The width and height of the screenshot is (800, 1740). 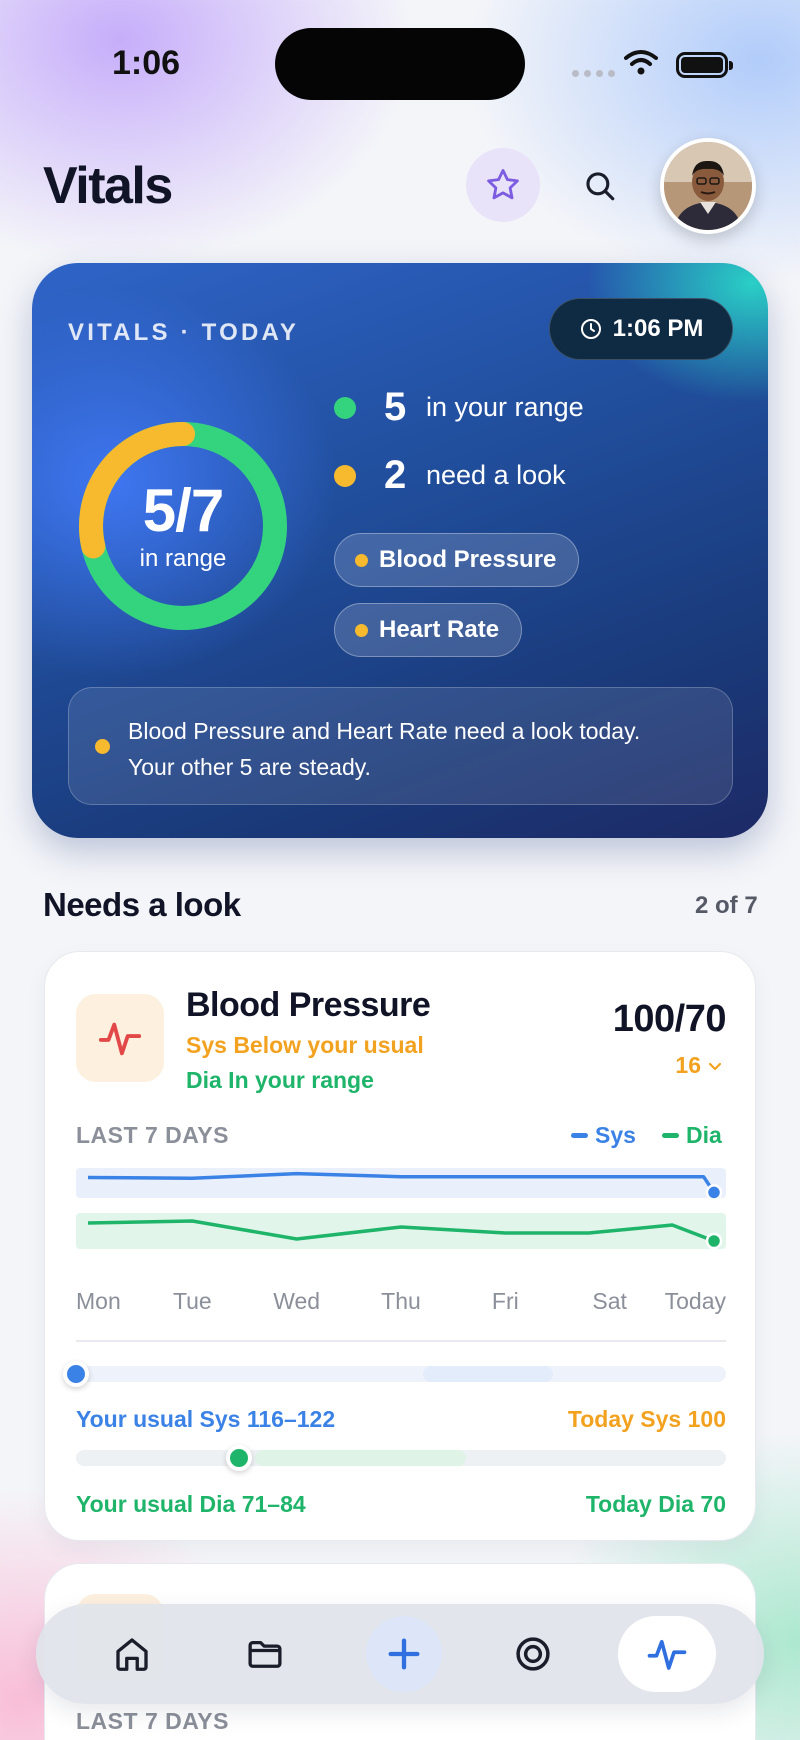 I want to click on today-dia: Today Dia 70, so click(x=655, y=1504).